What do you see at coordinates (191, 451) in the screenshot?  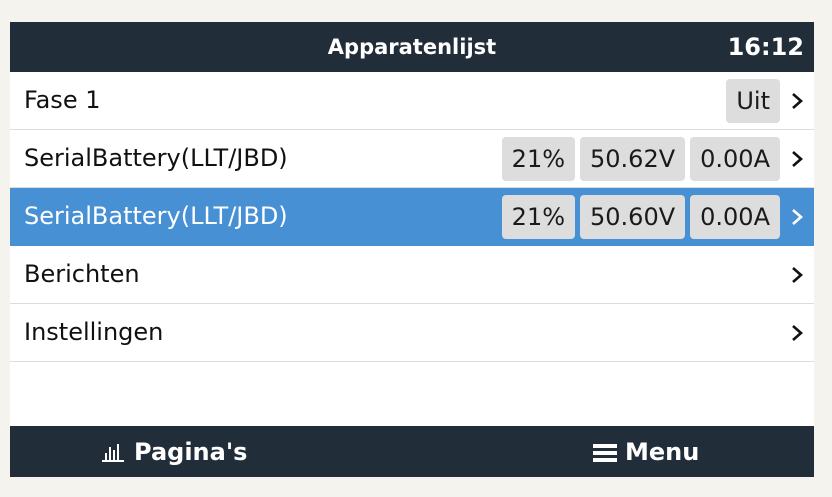 I see `pages-button-label: Pagina's` at bounding box center [191, 451].